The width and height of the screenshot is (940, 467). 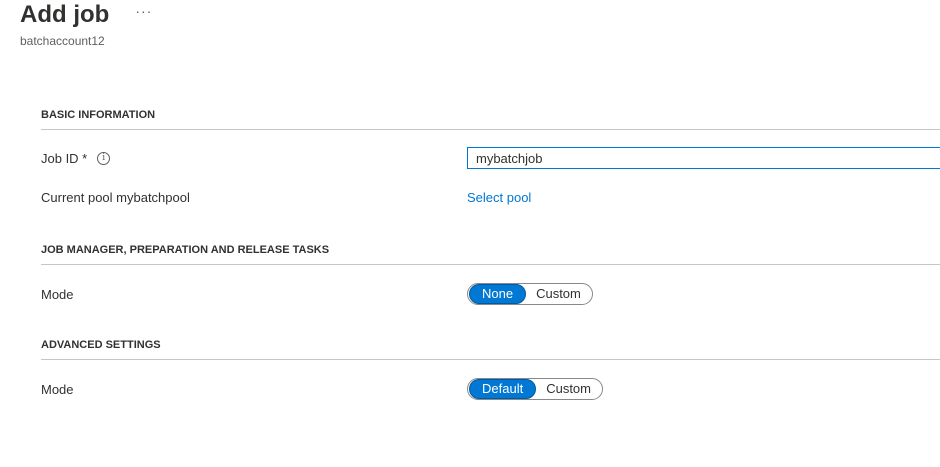 I want to click on current-pool-label: Current pool mybatchpool, so click(x=115, y=197).